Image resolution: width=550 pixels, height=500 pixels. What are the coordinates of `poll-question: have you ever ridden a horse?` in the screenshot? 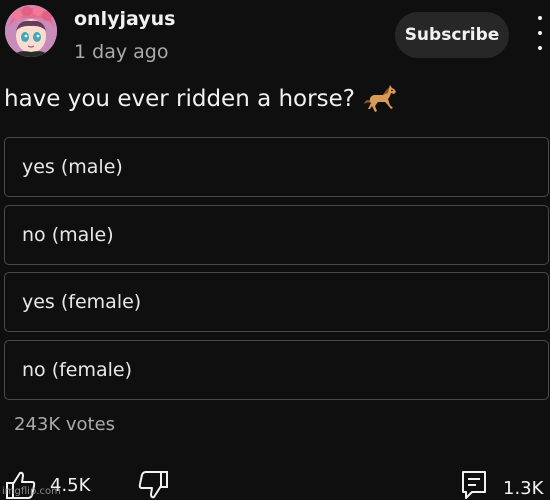 It's located at (179, 99).